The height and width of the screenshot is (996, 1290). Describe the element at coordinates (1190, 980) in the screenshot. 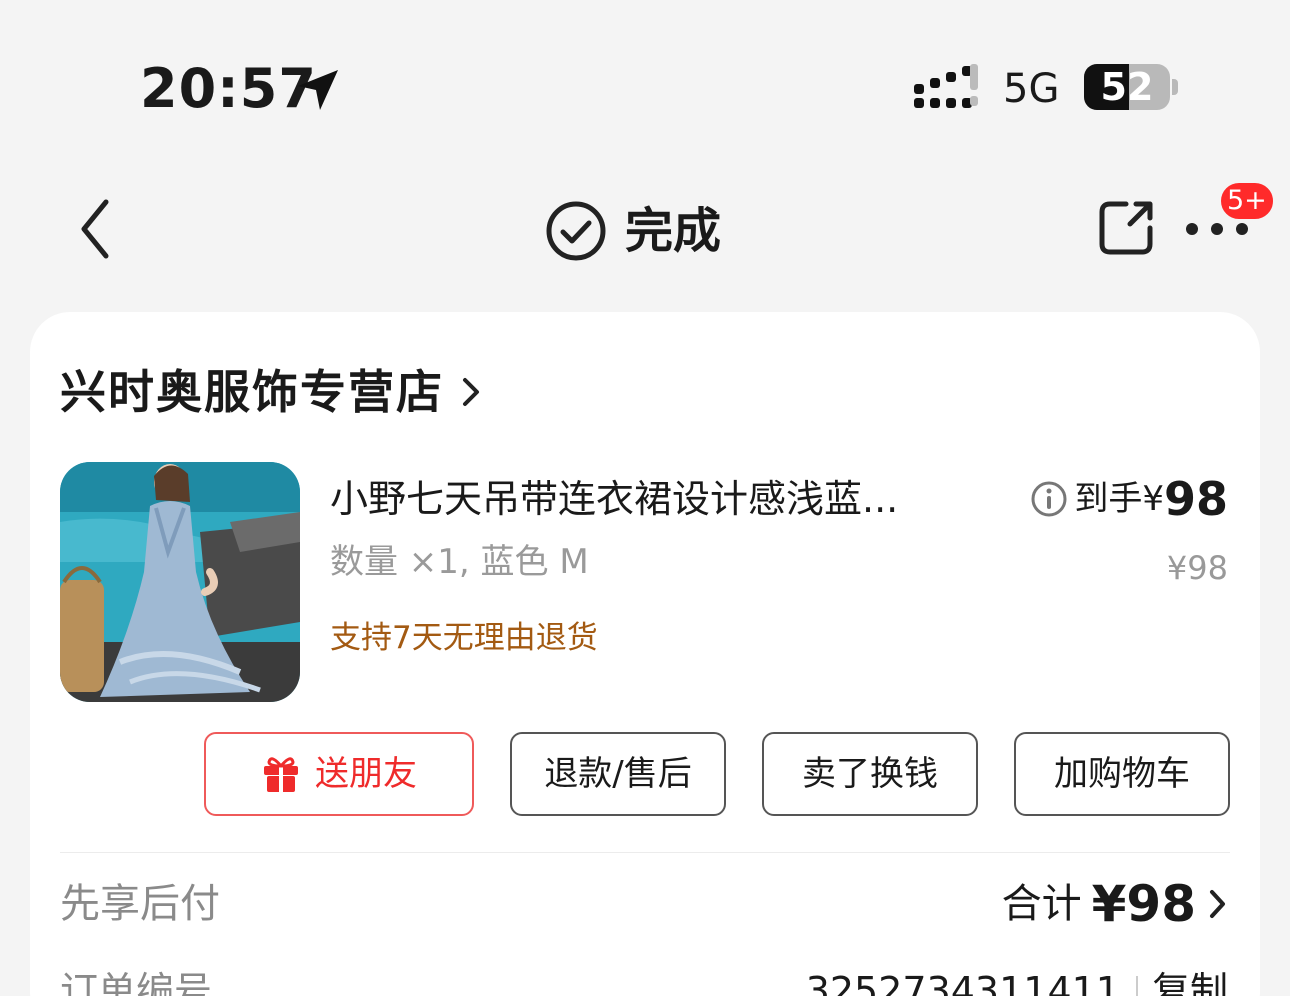

I see `copy-button: 复制` at that location.